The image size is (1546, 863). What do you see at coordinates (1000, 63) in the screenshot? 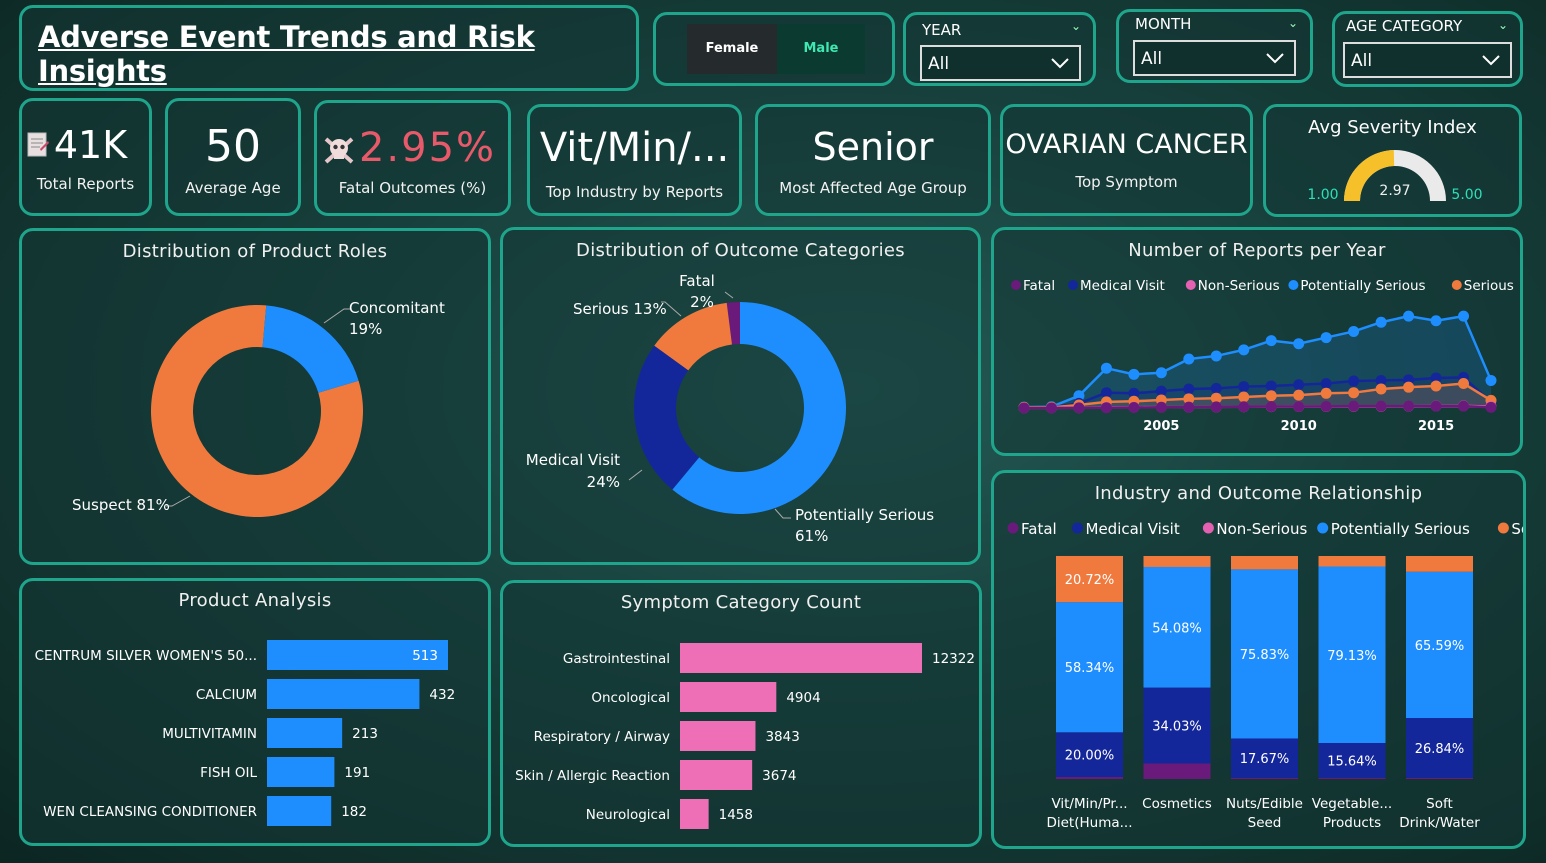
I see `year-dropdown: All` at bounding box center [1000, 63].